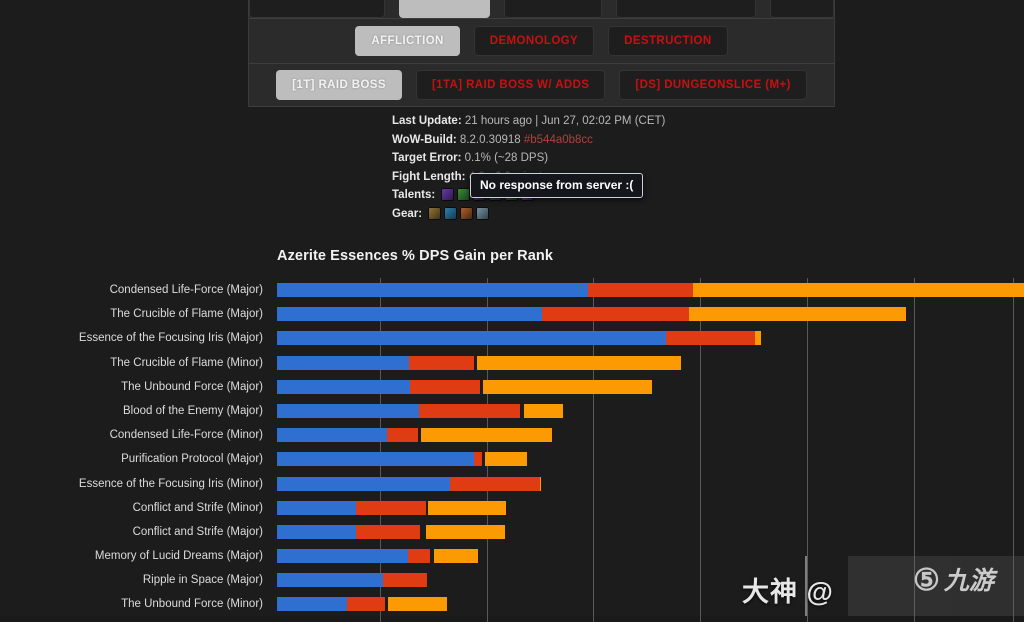 The width and height of the screenshot is (1024, 622). Describe the element at coordinates (424, 139) in the screenshot. I see `meta-wow-build-label: WoW-Build:` at that location.